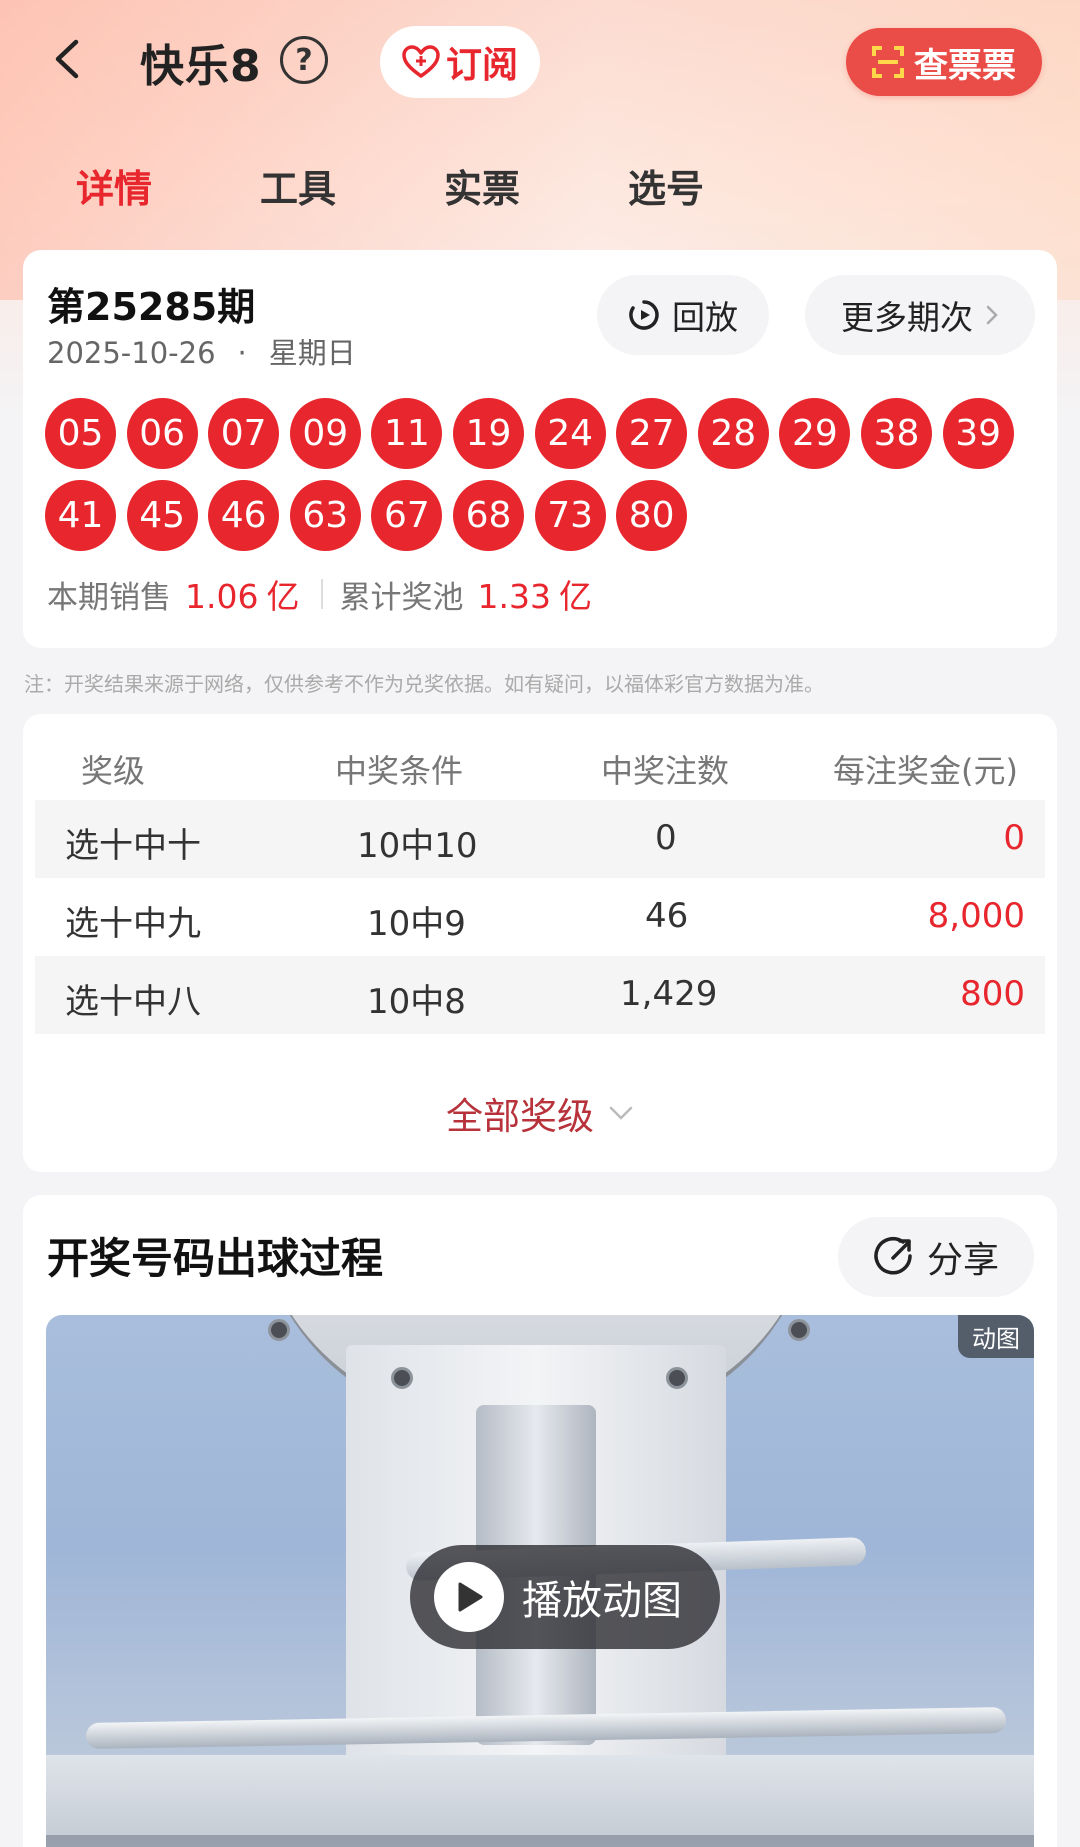  What do you see at coordinates (113, 771) in the screenshot?
I see `header-level: 奖级` at bounding box center [113, 771].